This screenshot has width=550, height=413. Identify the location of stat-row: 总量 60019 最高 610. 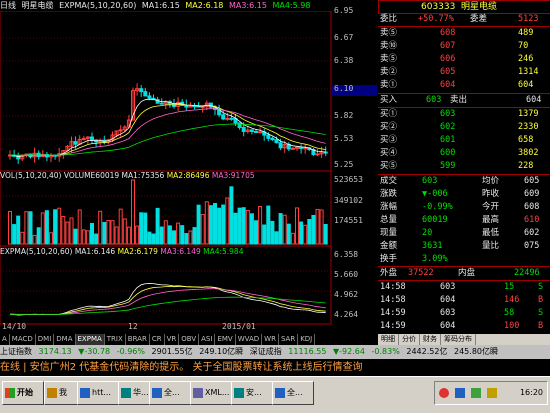
(464, 220).